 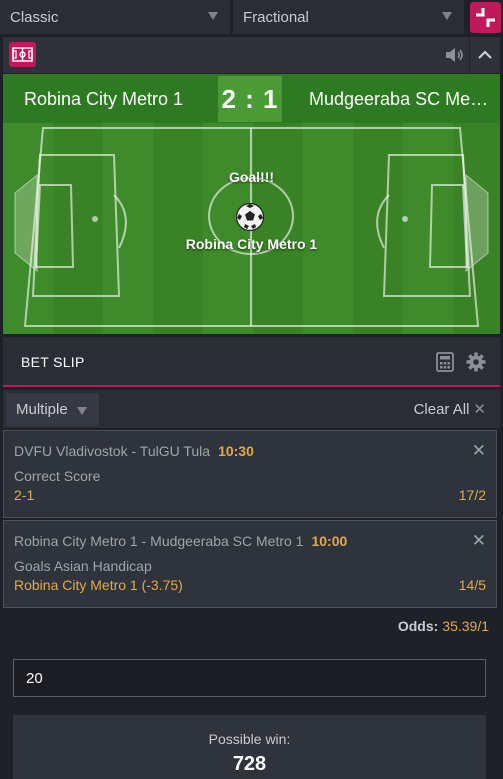 What do you see at coordinates (251, 362) in the screenshot?
I see `betslip-header: BET SLIP` at bounding box center [251, 362].